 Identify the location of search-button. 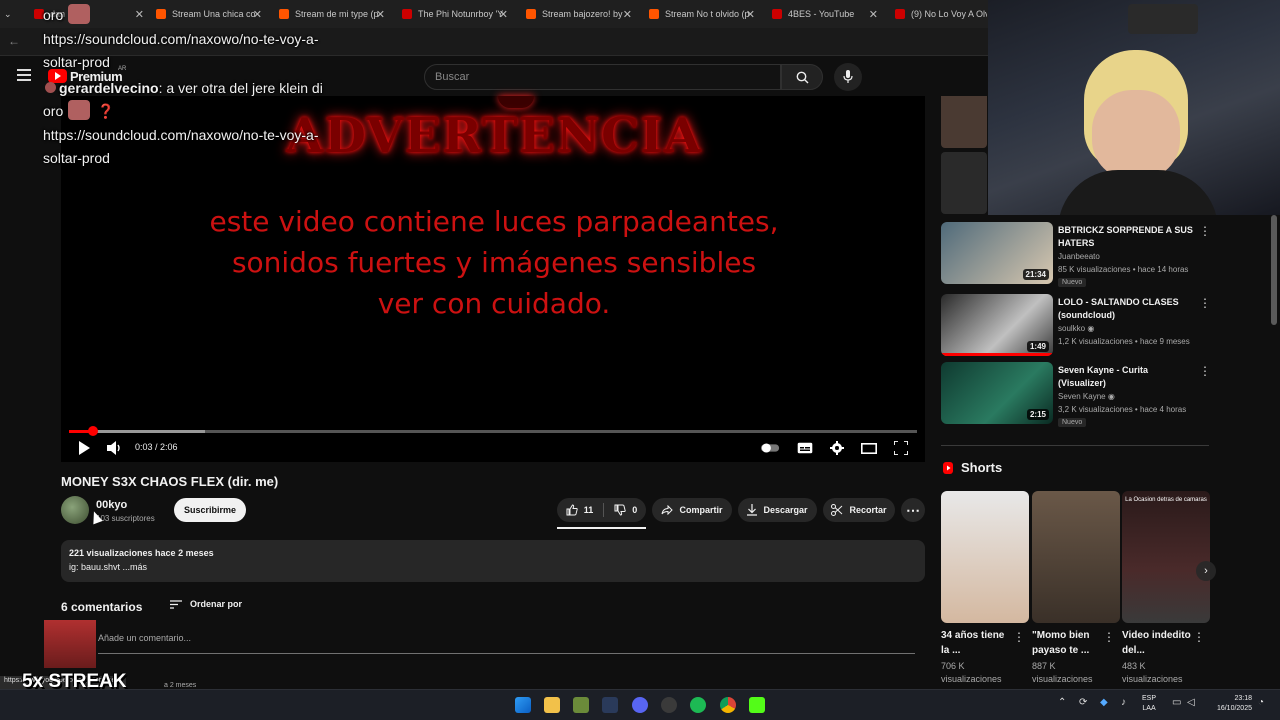
(802, 77).